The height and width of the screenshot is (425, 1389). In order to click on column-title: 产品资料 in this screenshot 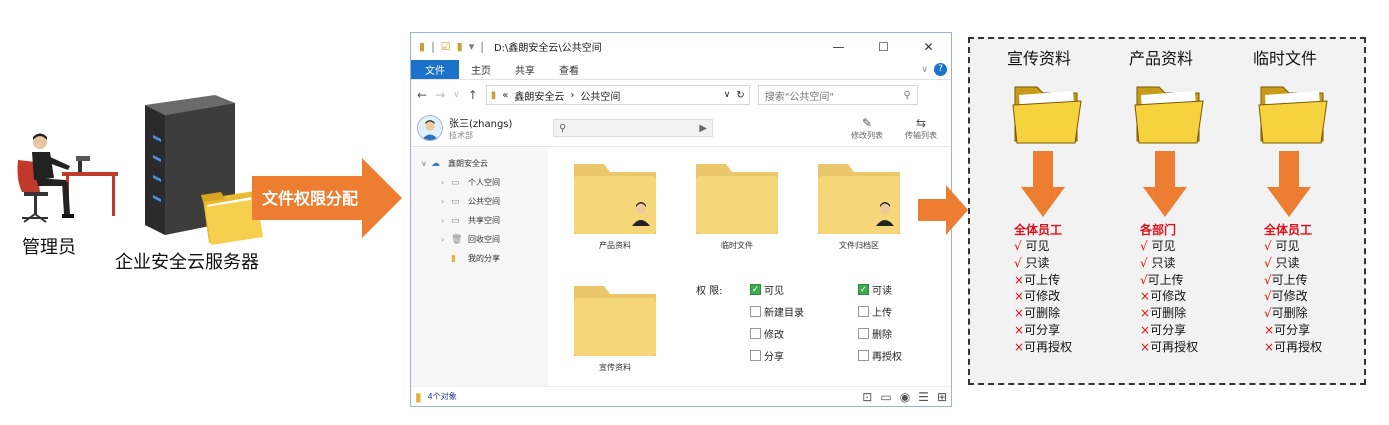, I will do `click(1160, 58)`.